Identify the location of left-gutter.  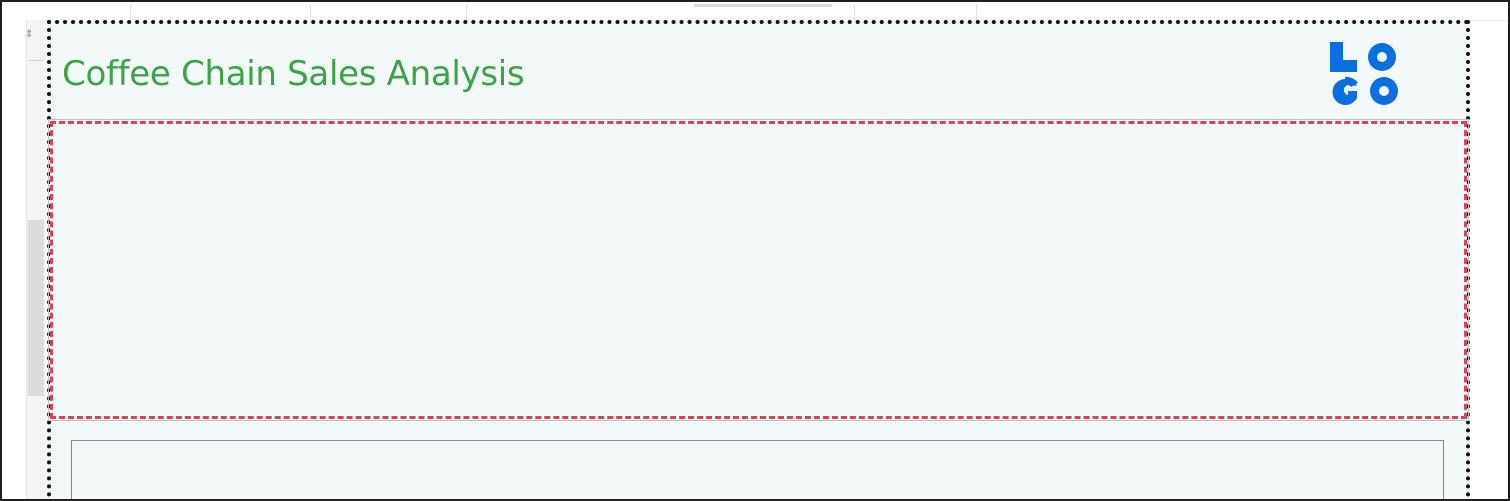
(15, 259).